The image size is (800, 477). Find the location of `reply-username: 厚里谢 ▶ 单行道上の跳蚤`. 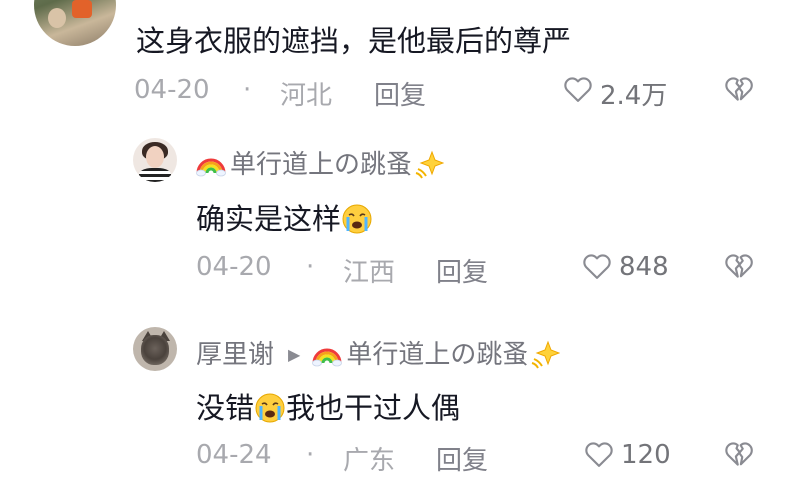

reply-username: 厚里谢 ▶ 单行道上の跳蚤 is located at coordinates (378, 352).